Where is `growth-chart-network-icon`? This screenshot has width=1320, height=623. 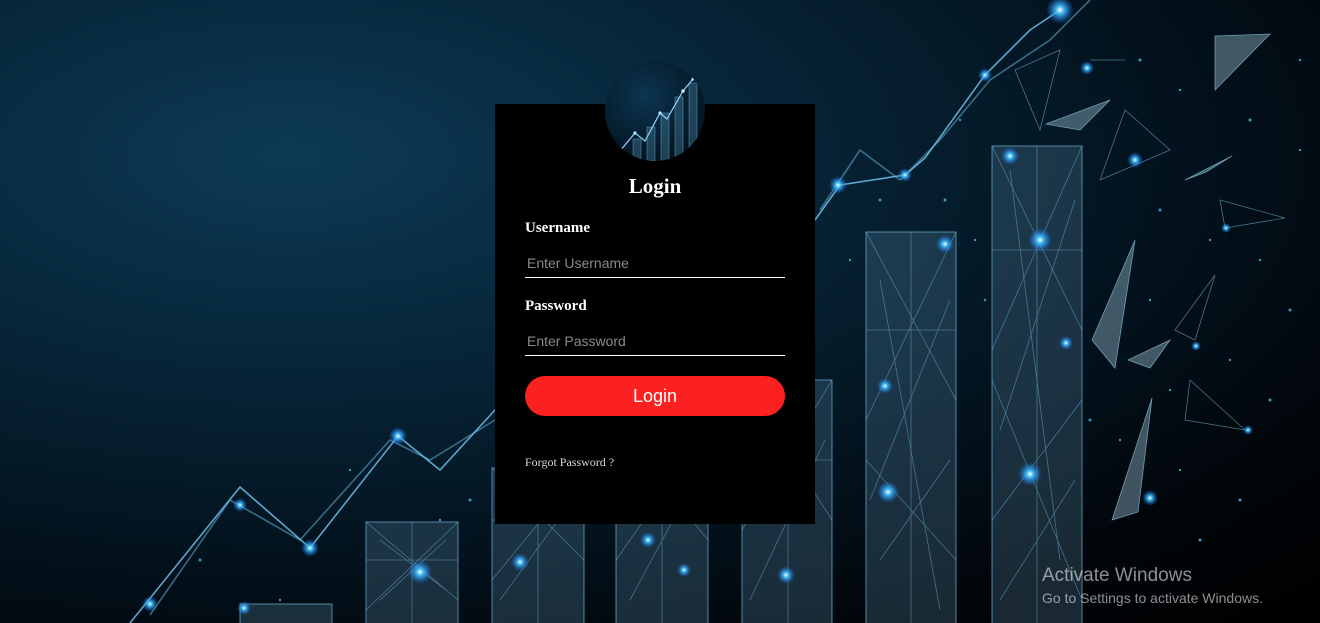 growth-chart-network-icon is located at coordinates (655, 111).